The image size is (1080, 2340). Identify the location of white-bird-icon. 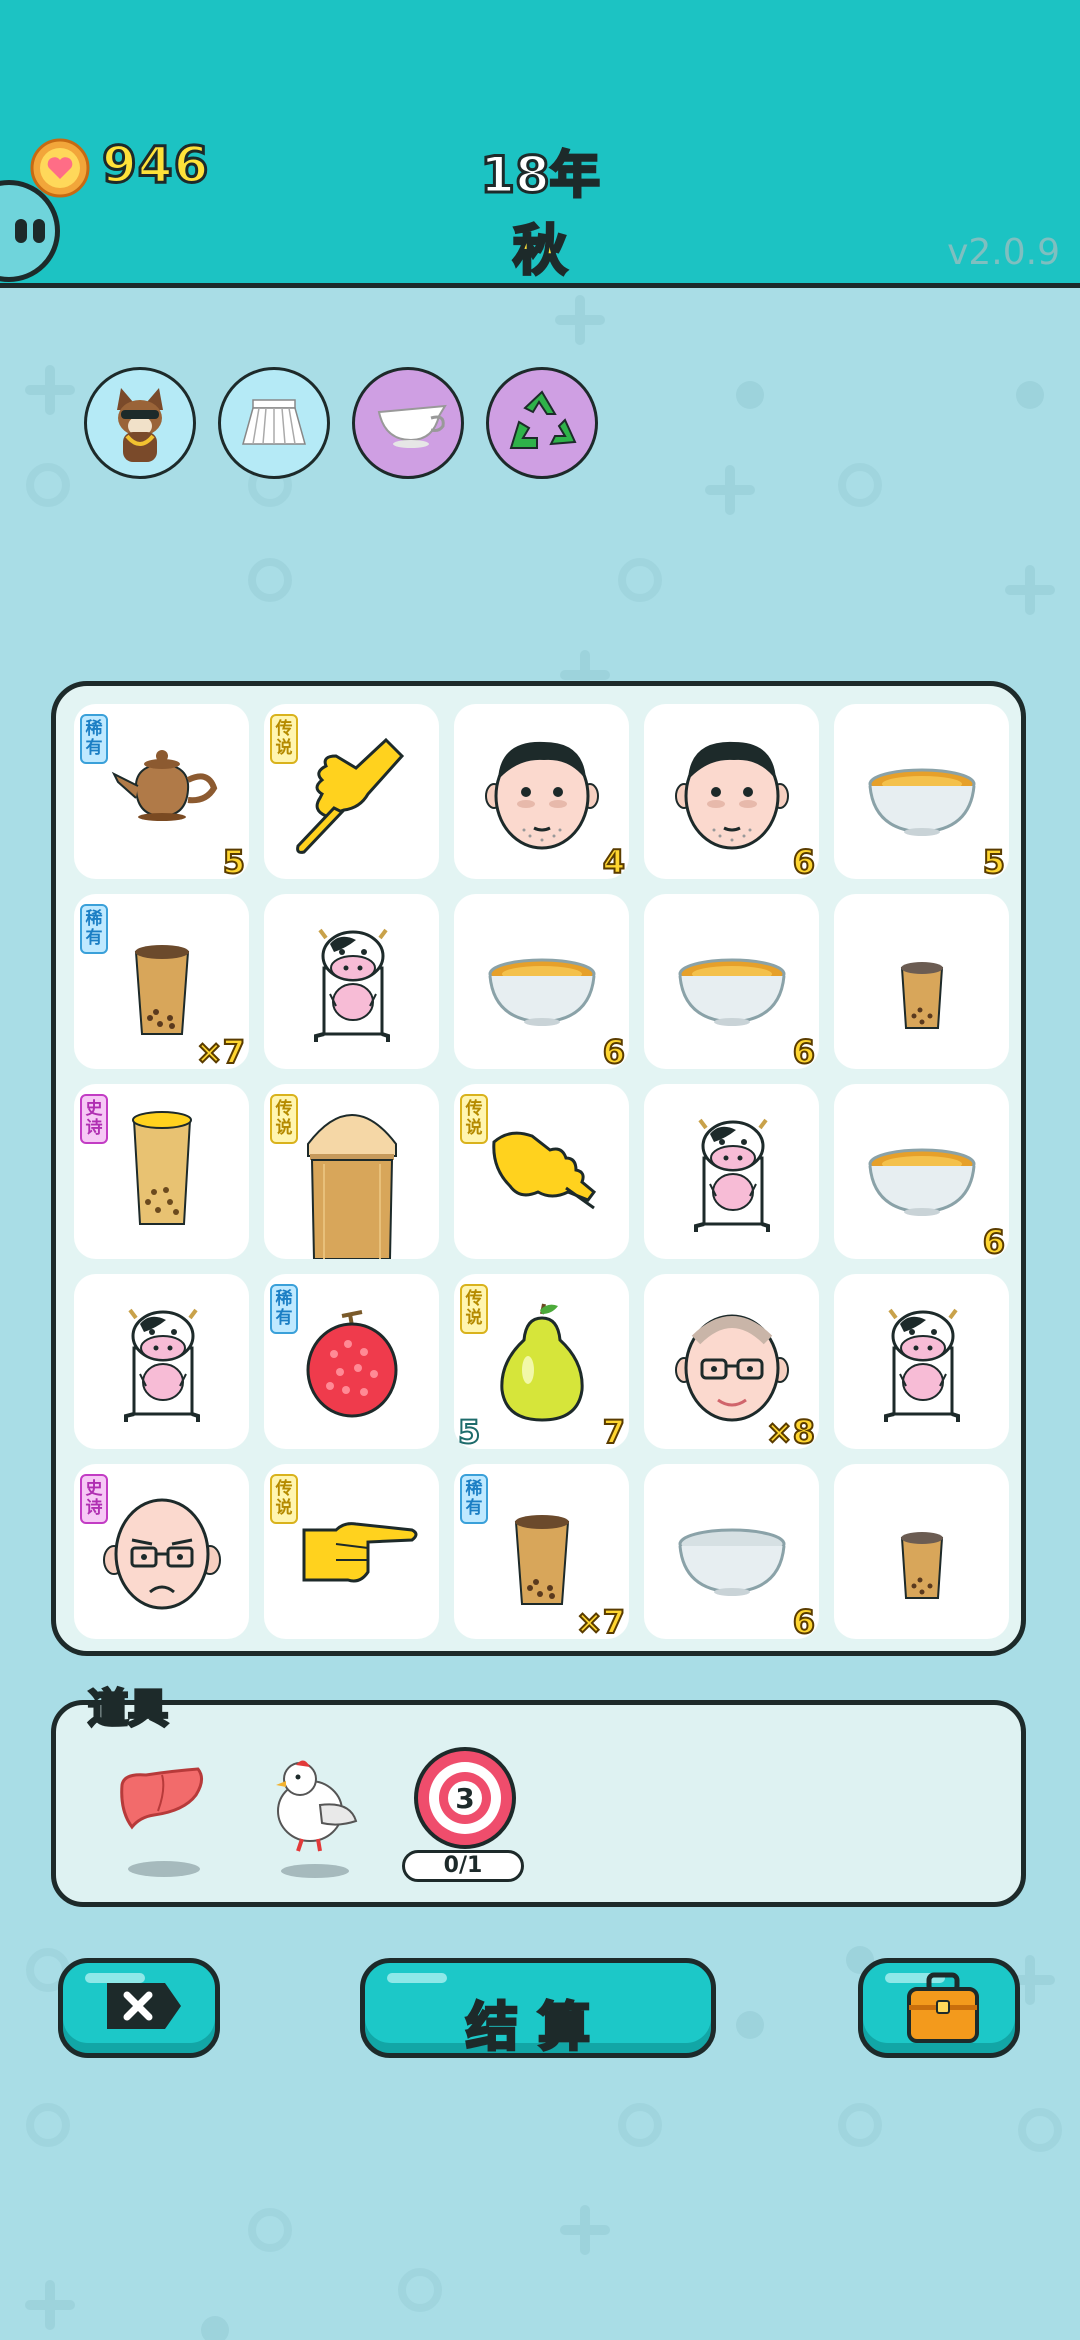
(315, 1815).